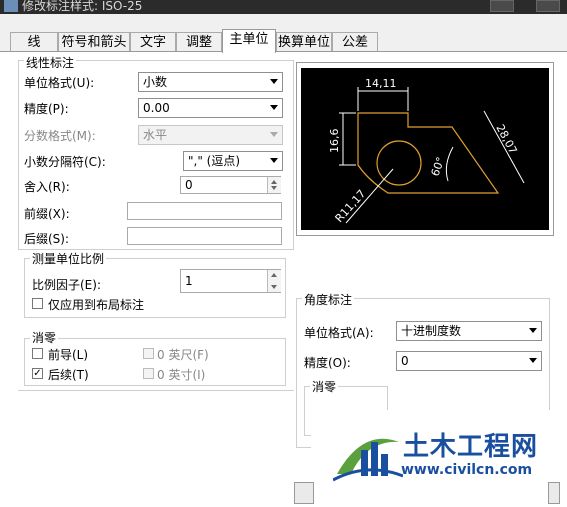 The width and height of the screenshot is (567, 507). Describe the element at coordinates (204, 236) in the screenshot. I see `suffix-input` at that location.